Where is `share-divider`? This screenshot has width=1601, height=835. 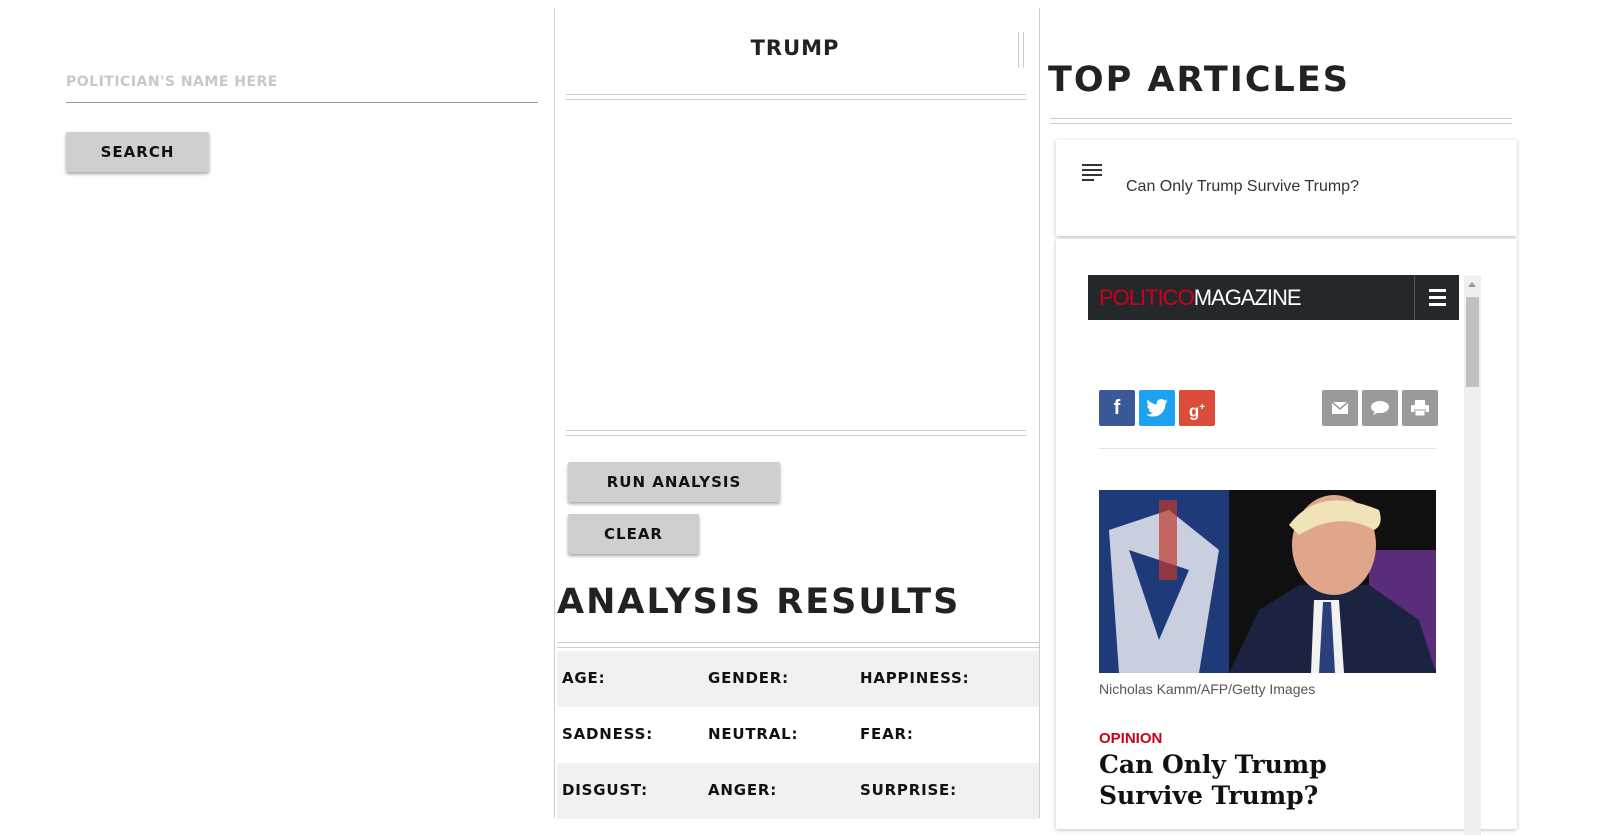 share-divider is located at coordinates (1267, 448).